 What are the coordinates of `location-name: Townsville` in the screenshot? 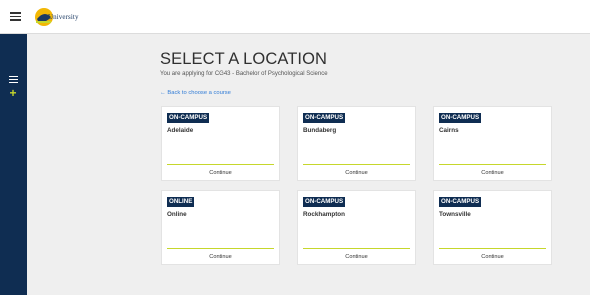 It's located at (455, 214).